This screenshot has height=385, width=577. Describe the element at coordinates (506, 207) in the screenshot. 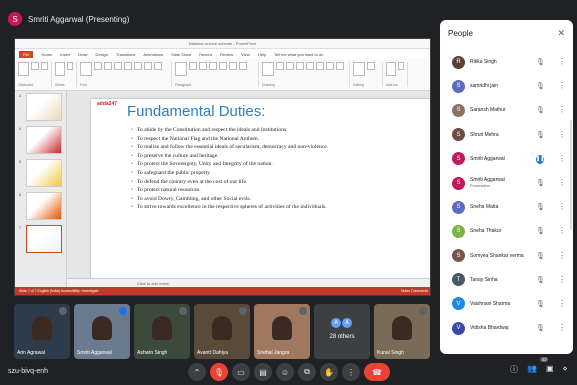

I see `person-row: S Sneha Matta 🎙 ⋮` at that location.